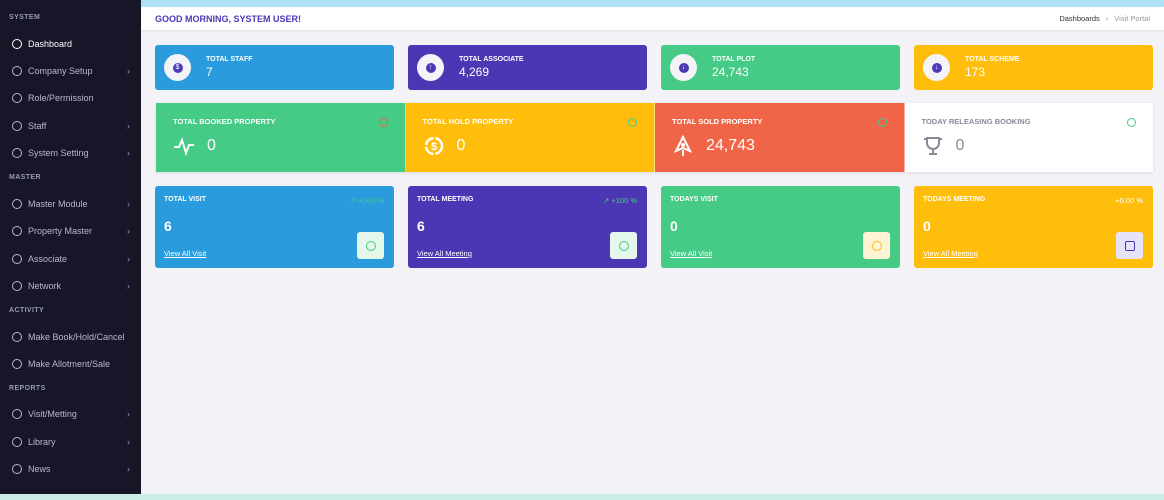 Image resolution: width=1164 pixels, height=500 pixels. Describe the element at coordinates (1104, 18) in the screenshot. I see `breadcrumb: Dashboards › Visit Portal` at that location.